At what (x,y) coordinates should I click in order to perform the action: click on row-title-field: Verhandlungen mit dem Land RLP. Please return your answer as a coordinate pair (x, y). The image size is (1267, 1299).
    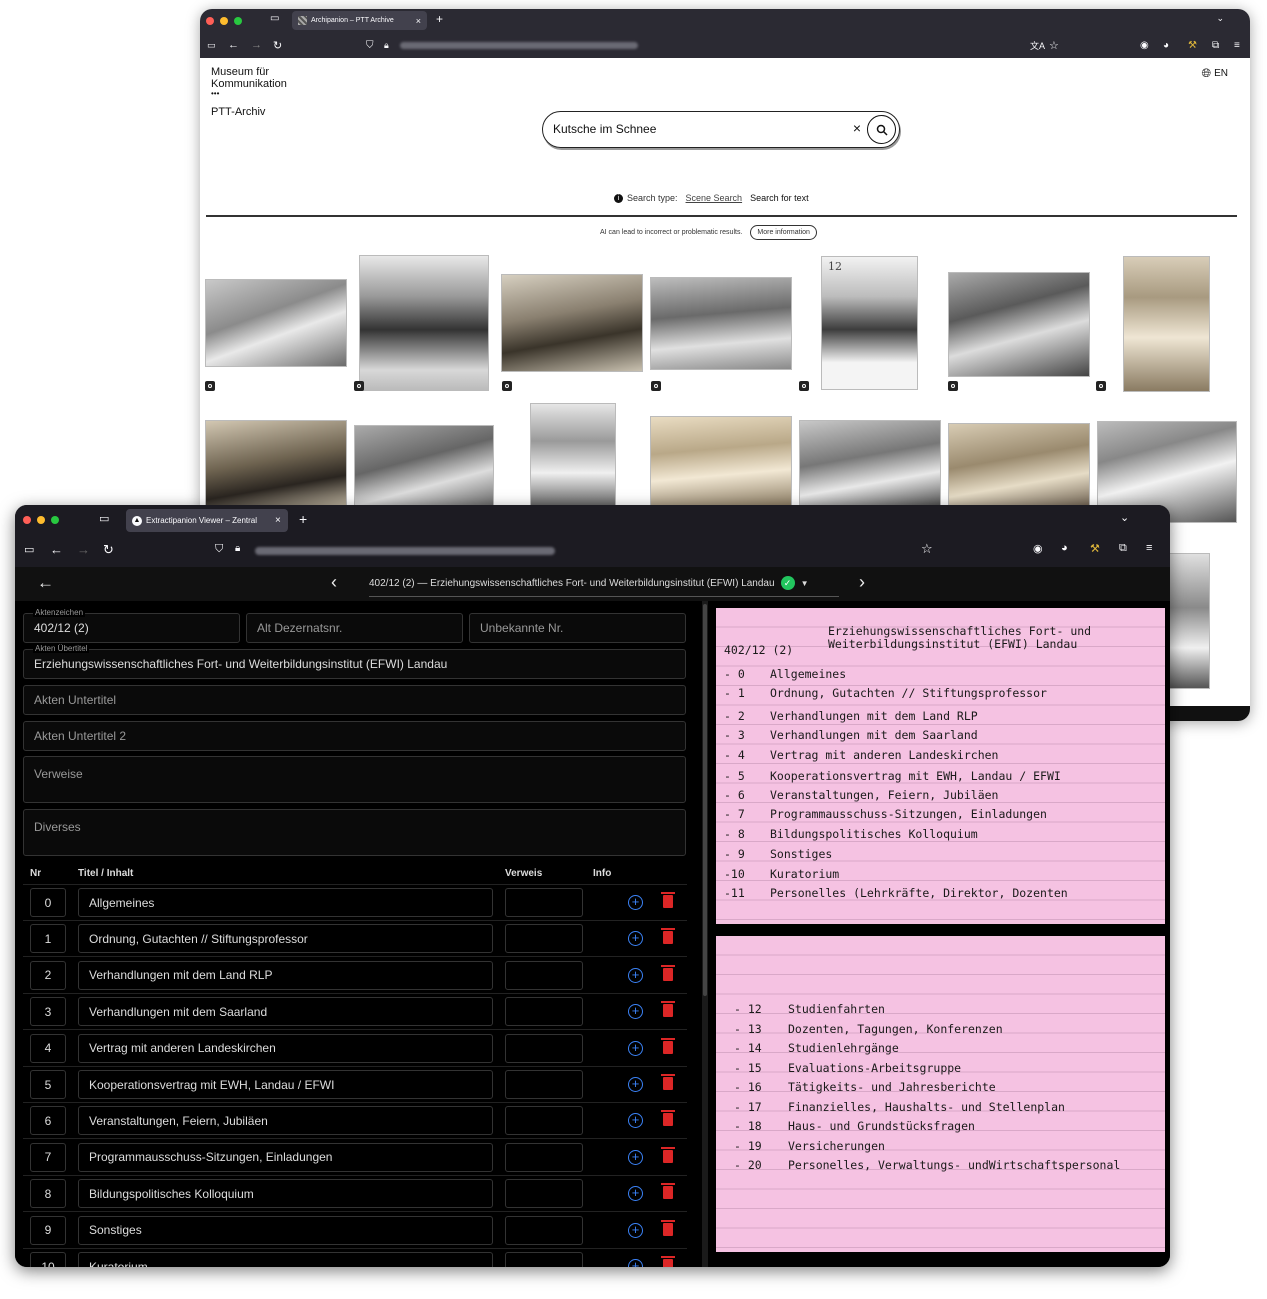
    Looking at the image, I should click on (285, 975).